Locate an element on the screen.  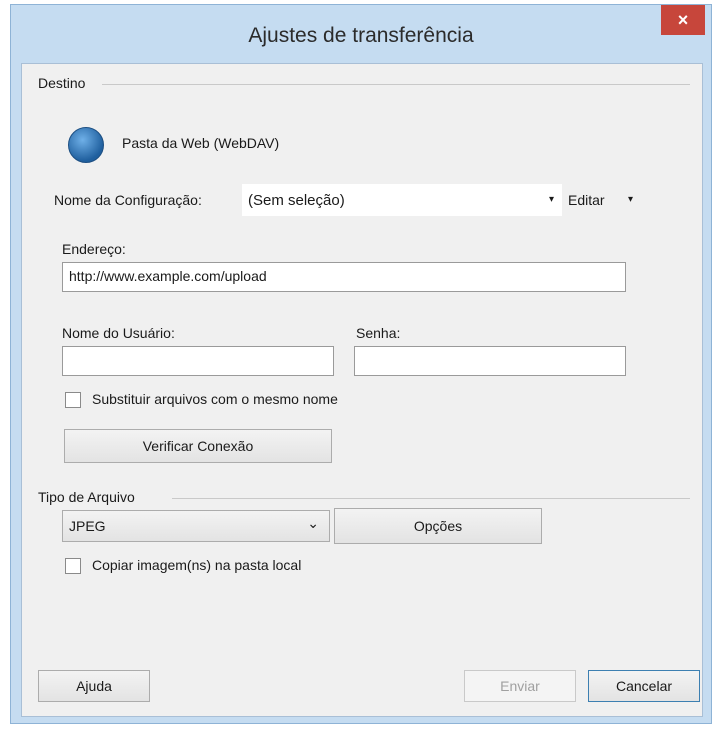
file-type-select: JPEG ⌄ is located at coordinates (196, 526).